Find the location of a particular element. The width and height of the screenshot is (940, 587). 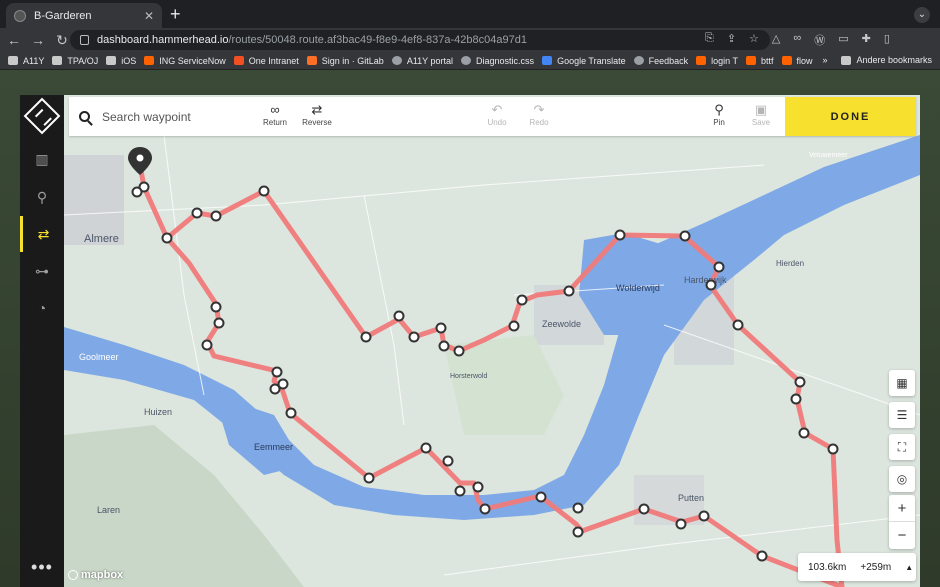

redo-button: ↷ Redo is located at coordinates (539, 114).